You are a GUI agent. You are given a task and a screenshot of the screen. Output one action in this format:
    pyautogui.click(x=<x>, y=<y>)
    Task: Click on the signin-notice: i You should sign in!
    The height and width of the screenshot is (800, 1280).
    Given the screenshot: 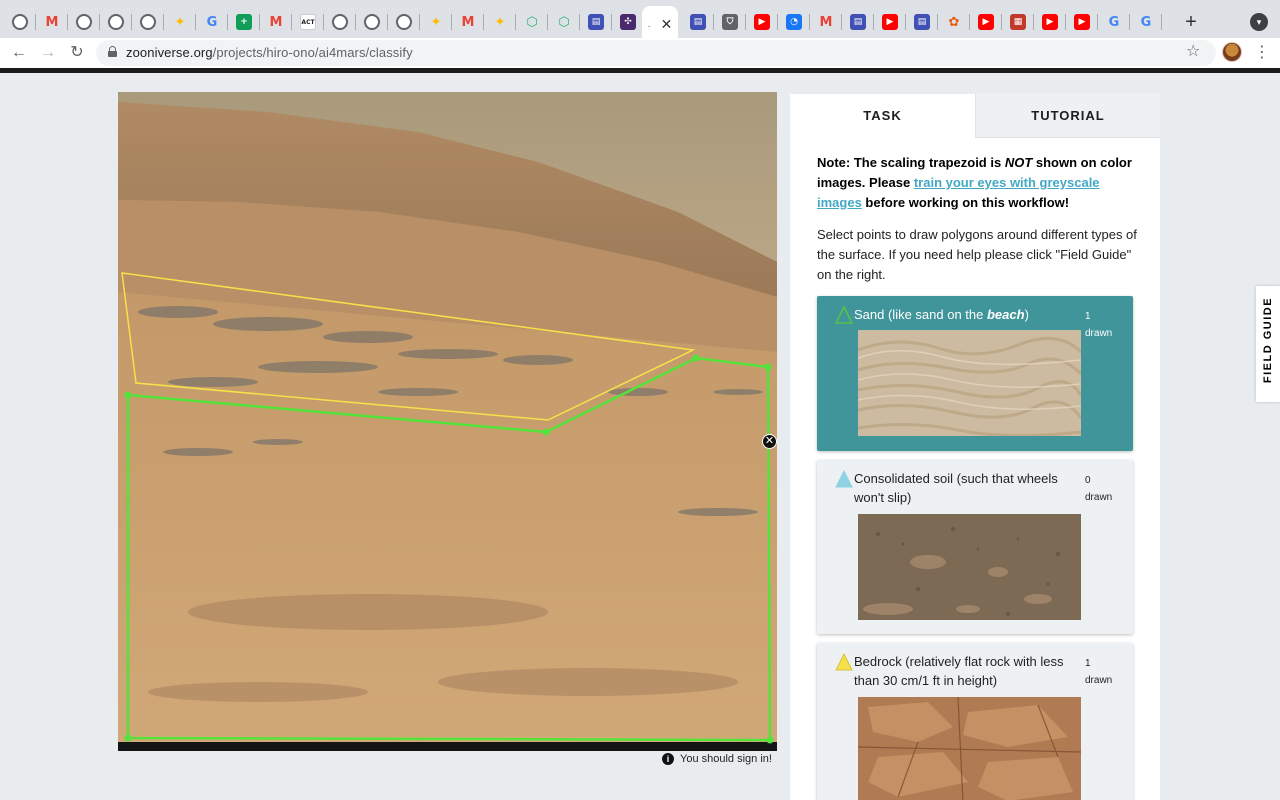 What is the action you would take?
    pyautogui.click(x=717, y=759)
    